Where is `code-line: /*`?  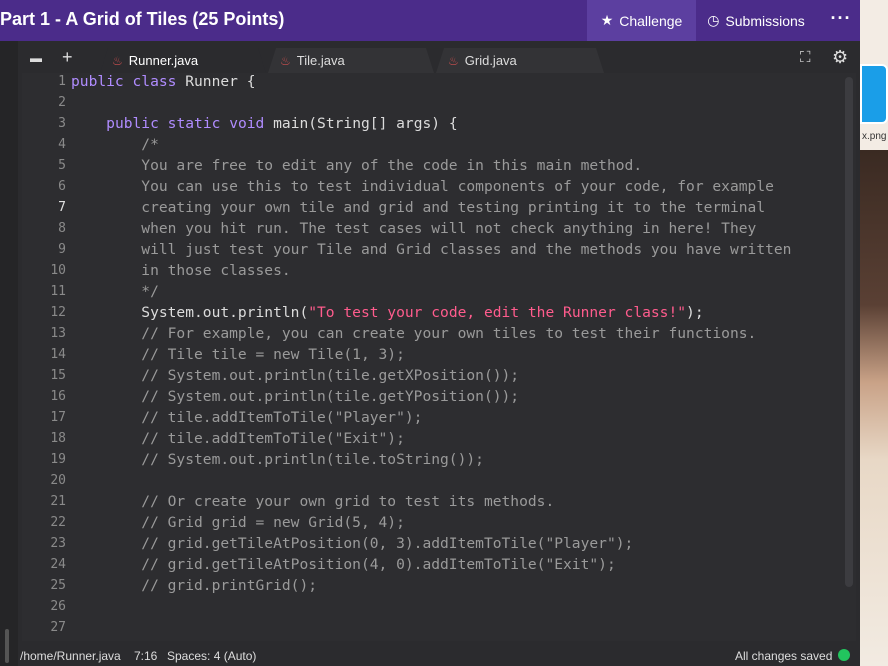
code-line: /* is located at coordinates (115, 144).